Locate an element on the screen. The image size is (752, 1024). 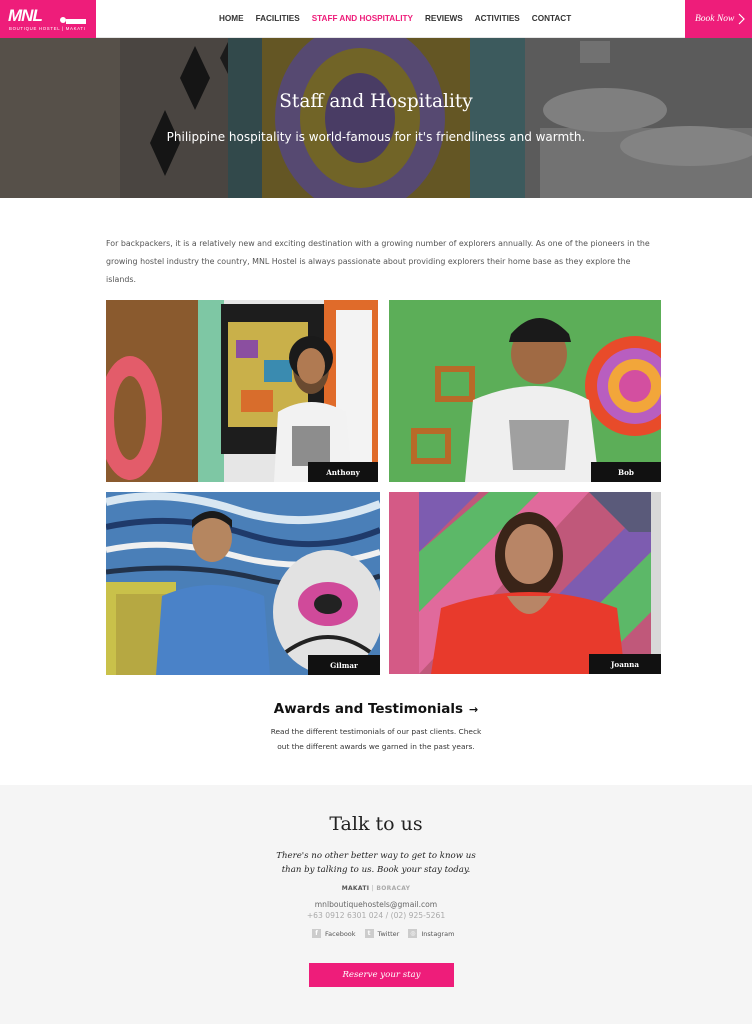
social-label: Instagram is located at coordinates (438, 933).